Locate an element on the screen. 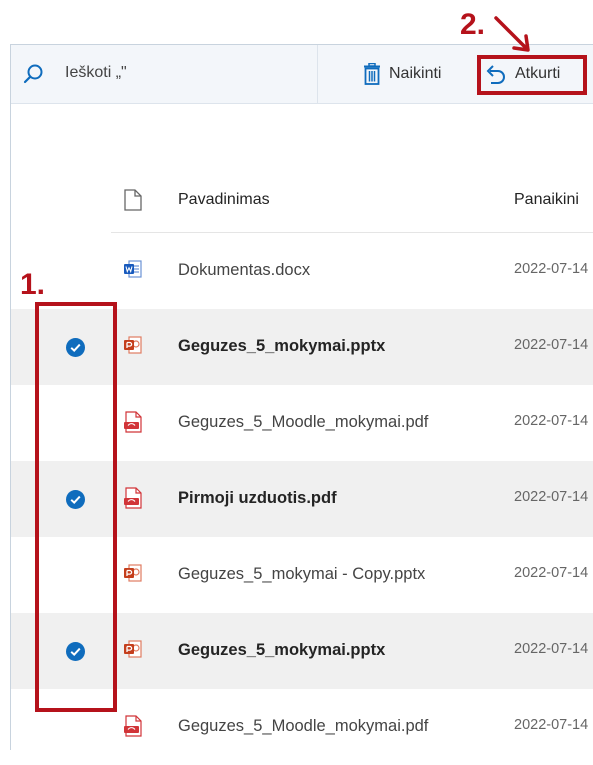 This screenshot has height=765, width=593. annotation-step-1: 1. is located at coordinates (33, 284).